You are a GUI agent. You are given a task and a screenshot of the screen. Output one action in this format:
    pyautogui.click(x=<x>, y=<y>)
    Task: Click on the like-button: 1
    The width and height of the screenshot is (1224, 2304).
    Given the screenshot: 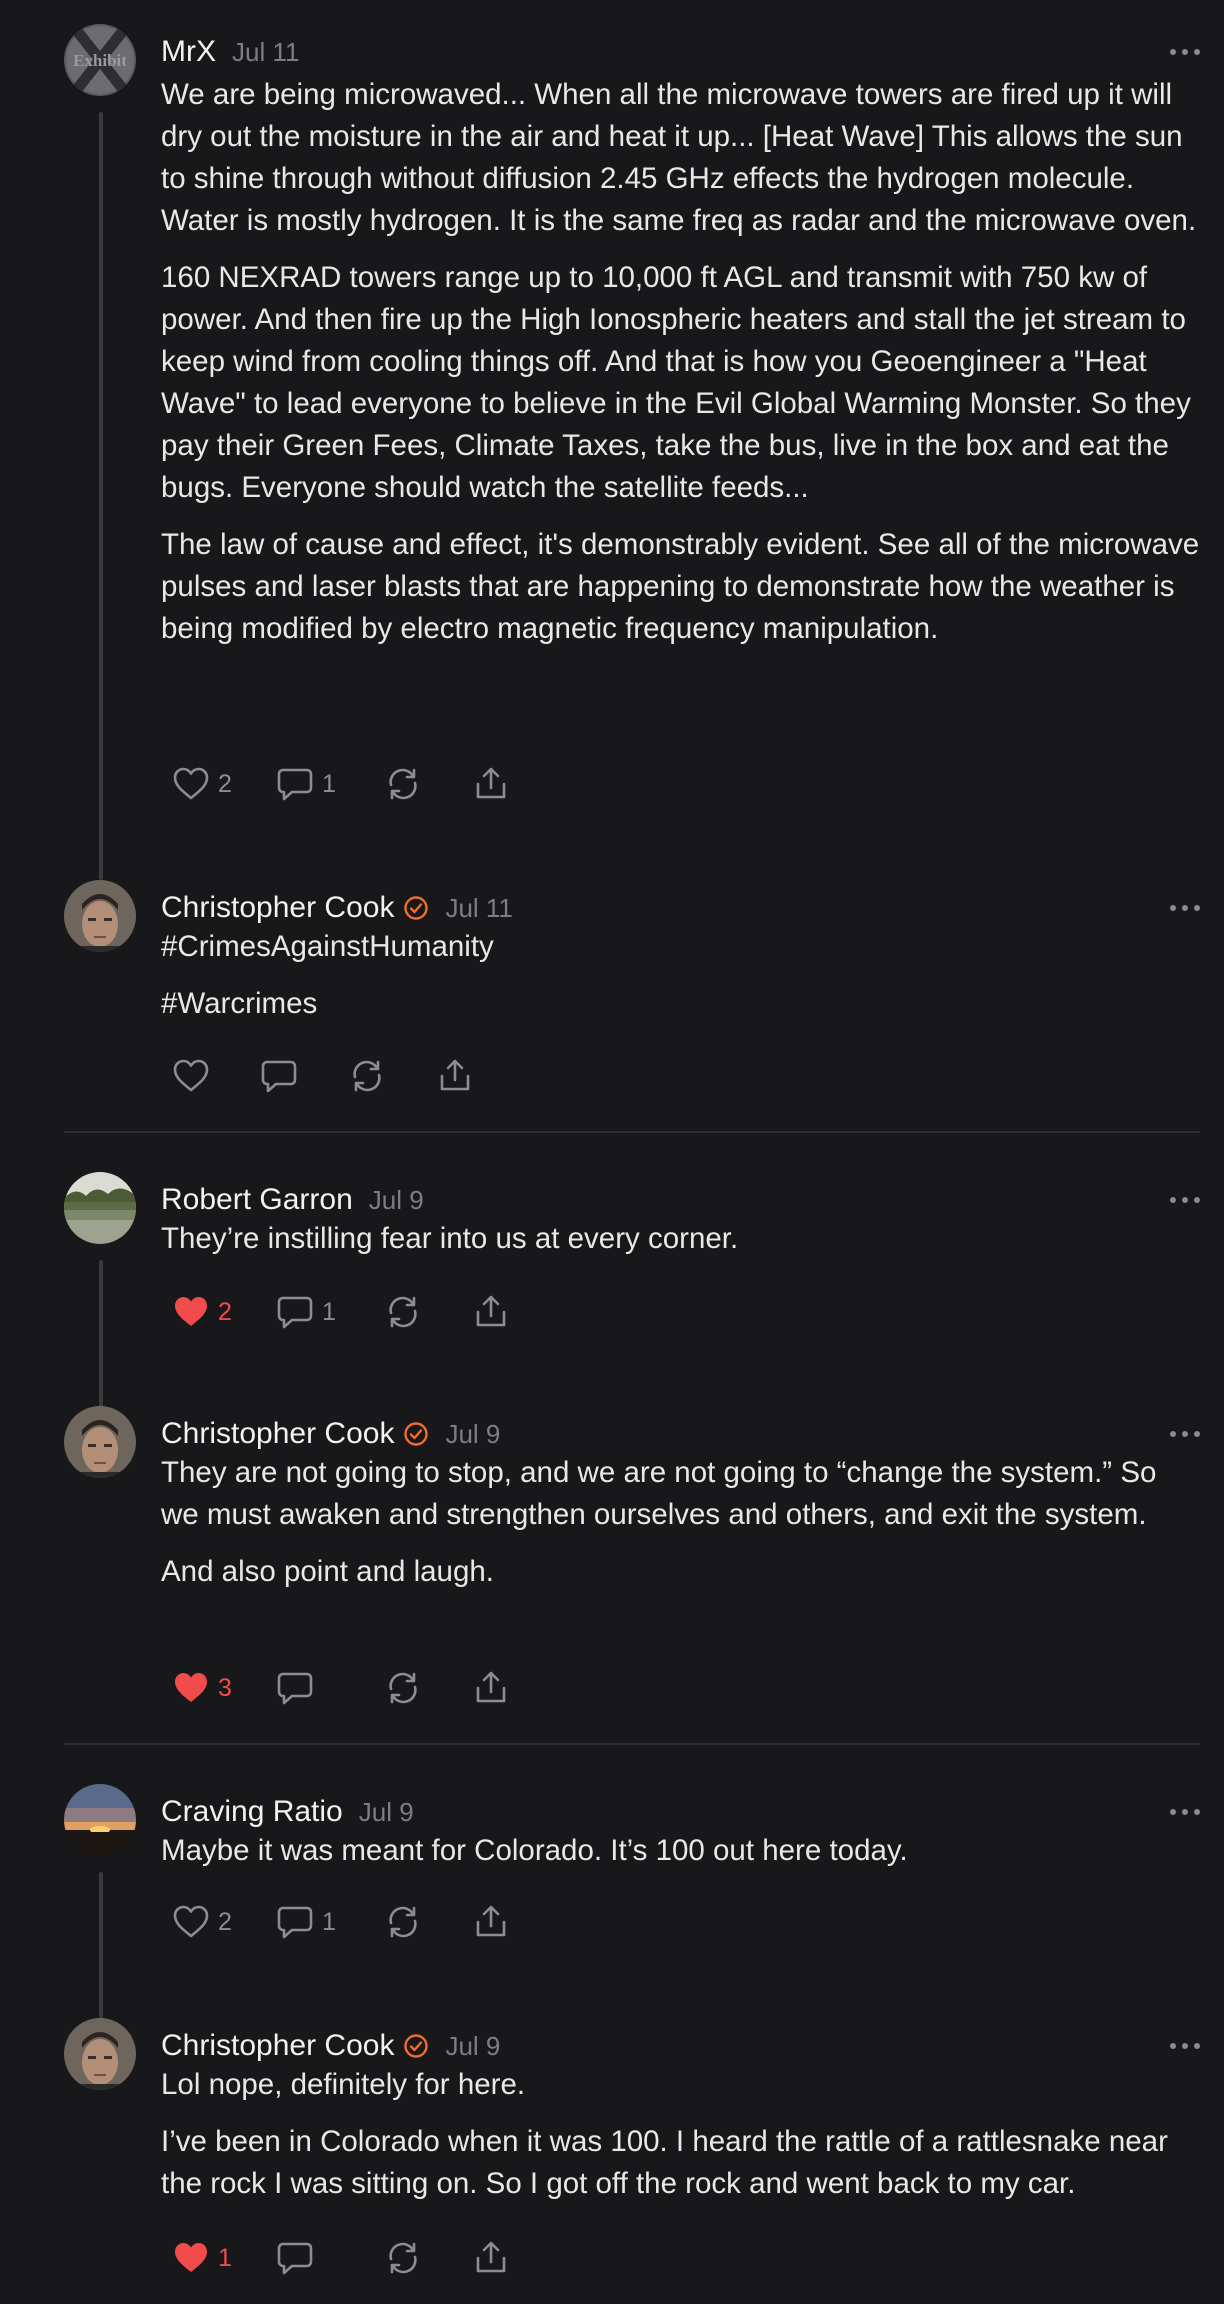 What is the action you would take?
    pyautogui.click(x=224, y=2258)
    